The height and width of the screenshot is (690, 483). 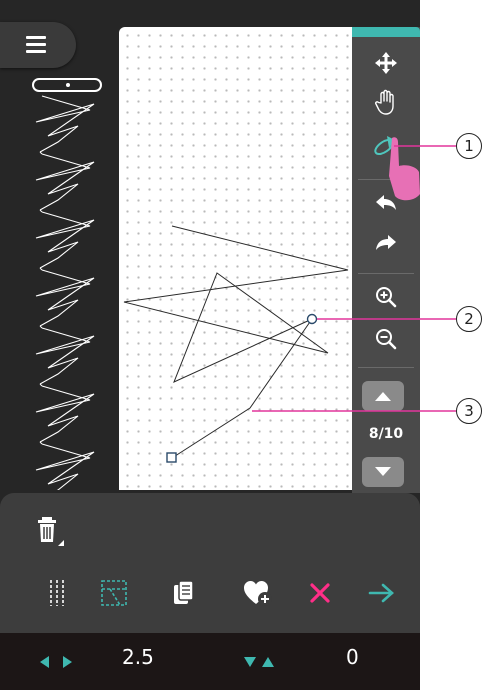 What do you see at coordinates (469, 411) in the screenshot?
I see `callout-3: 3` at bounding box center [469, 411].